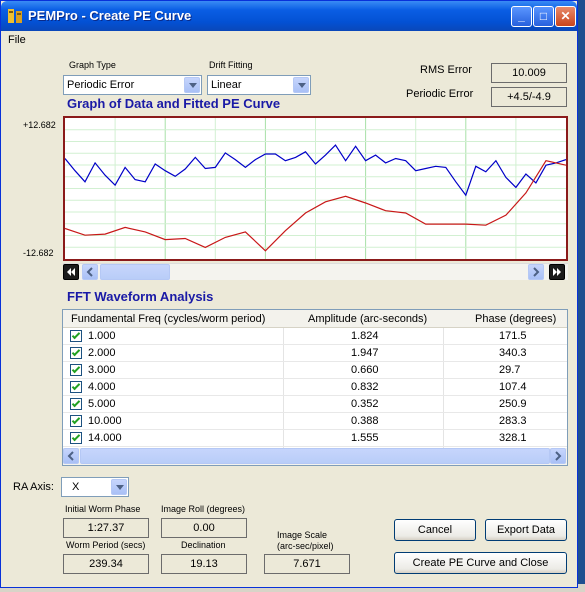 The height and width of the screenshot is (592, 585). Describe the element at coordinates (106, 564) in the screenshot. I see `worm-period-value: 239.34` at that location.